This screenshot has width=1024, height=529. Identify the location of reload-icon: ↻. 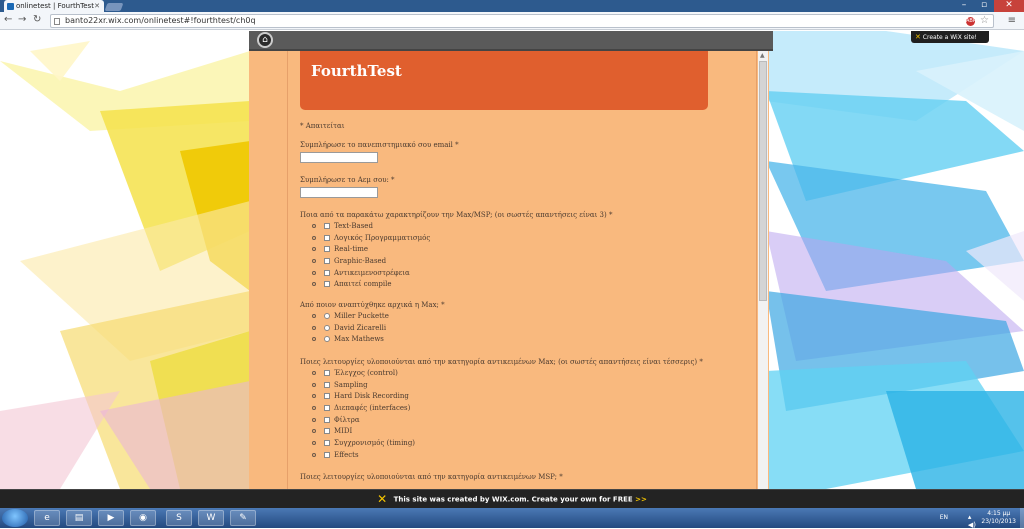
(37, 19).